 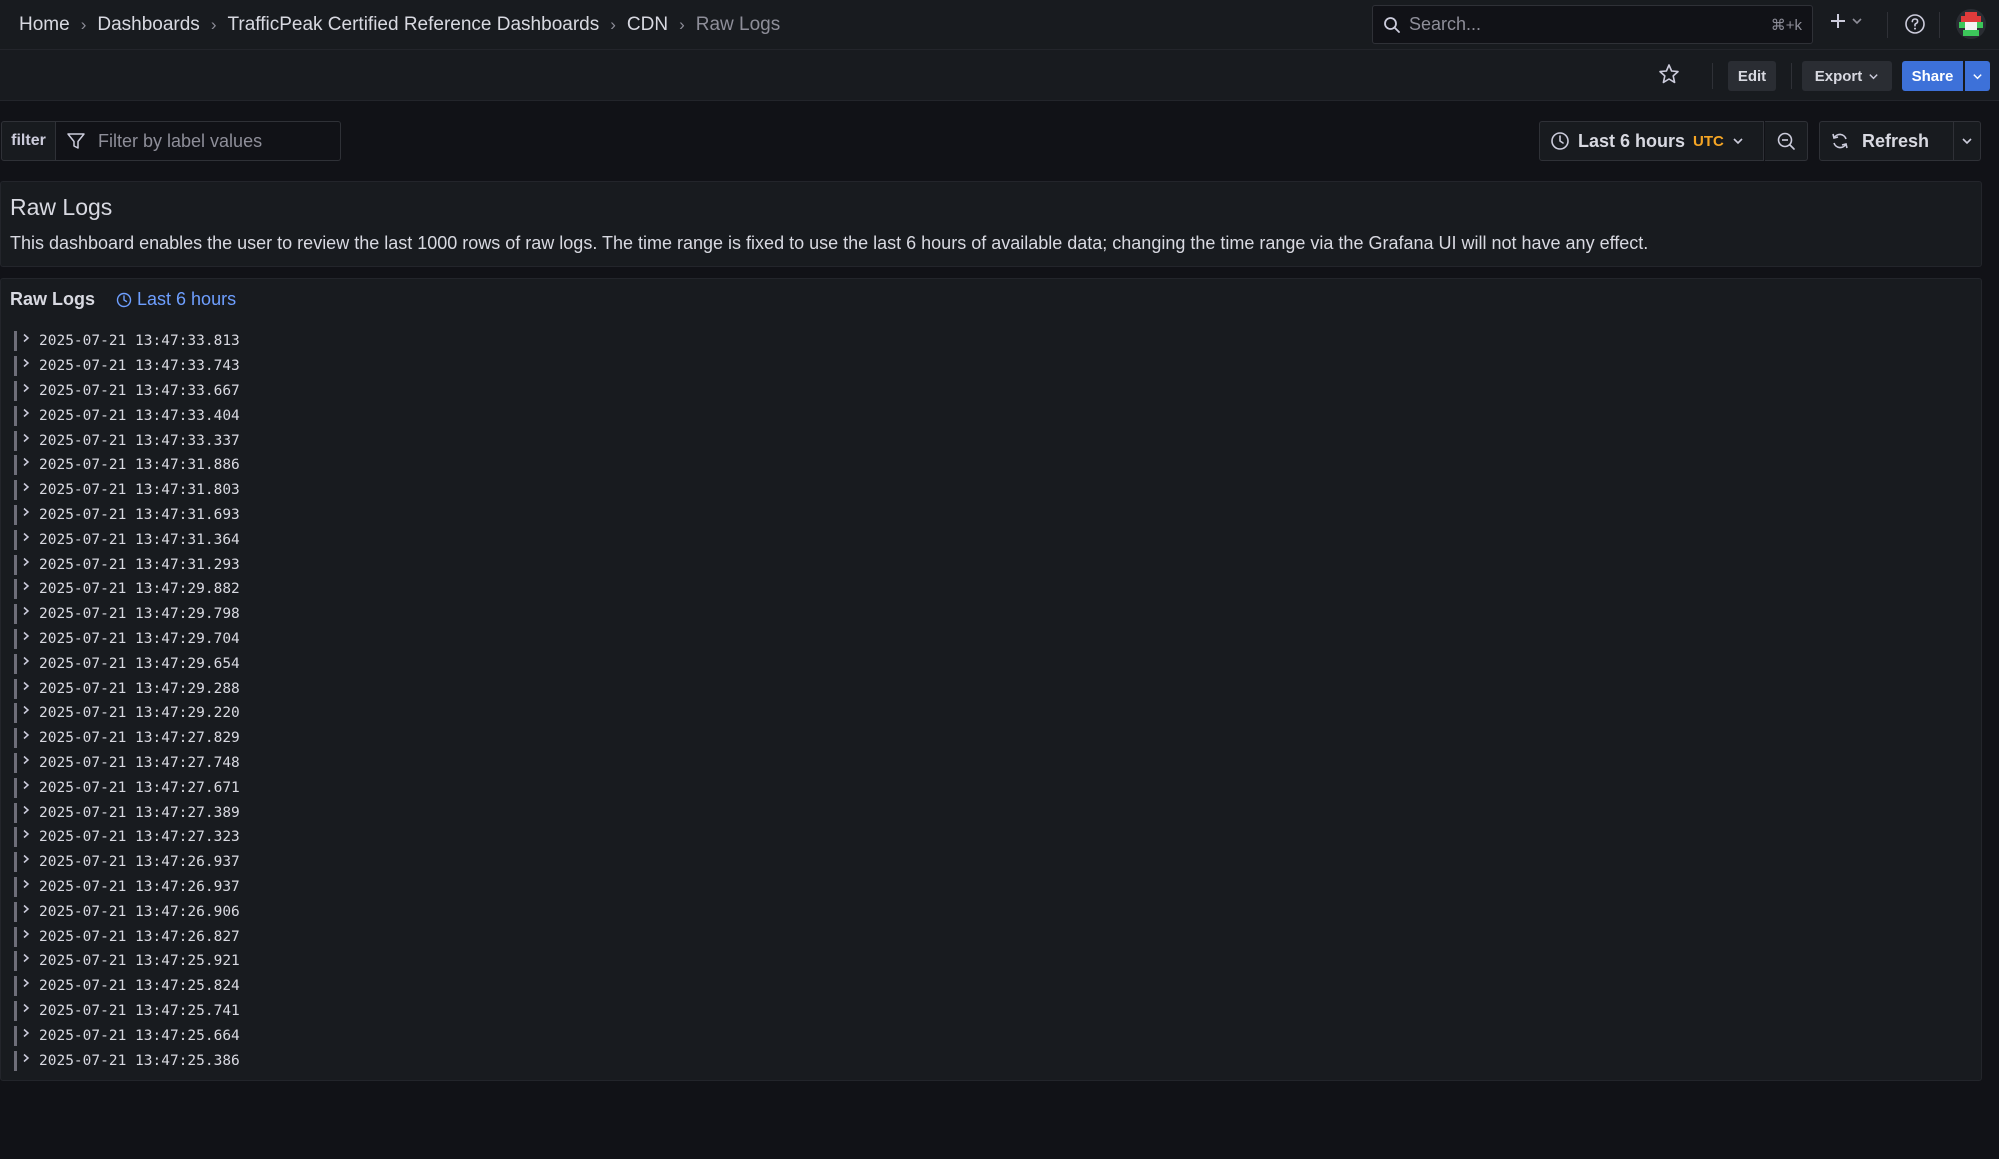 I want to click on log-row: 2025-07-21 13:47:27.671, so click(x=127, y=787).